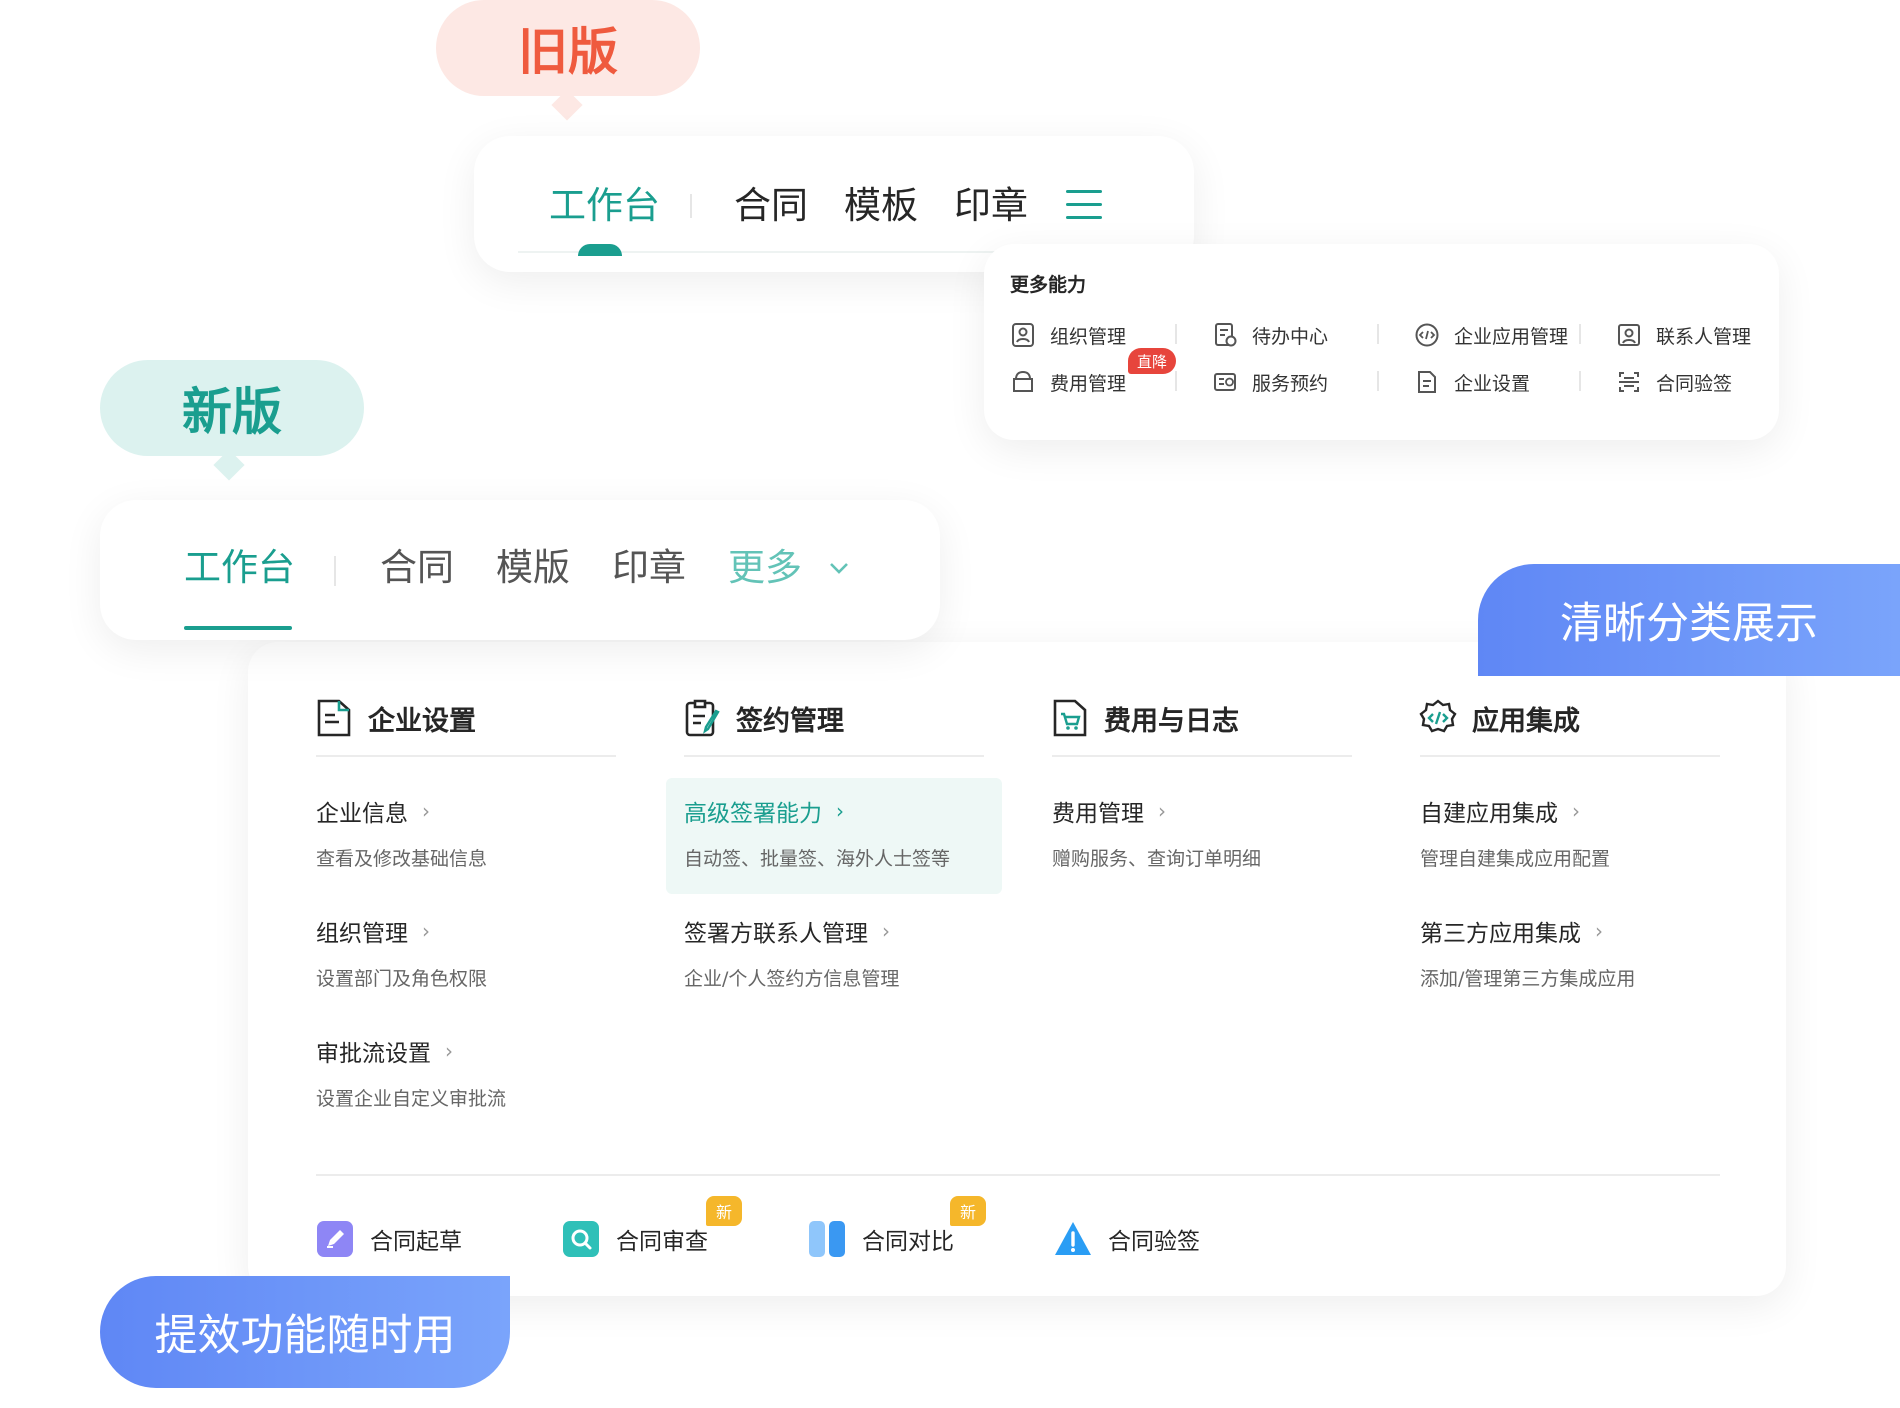  Describe the element at coordinates (827, 1239) in the screenshot. I see `compare-icon` at that location.